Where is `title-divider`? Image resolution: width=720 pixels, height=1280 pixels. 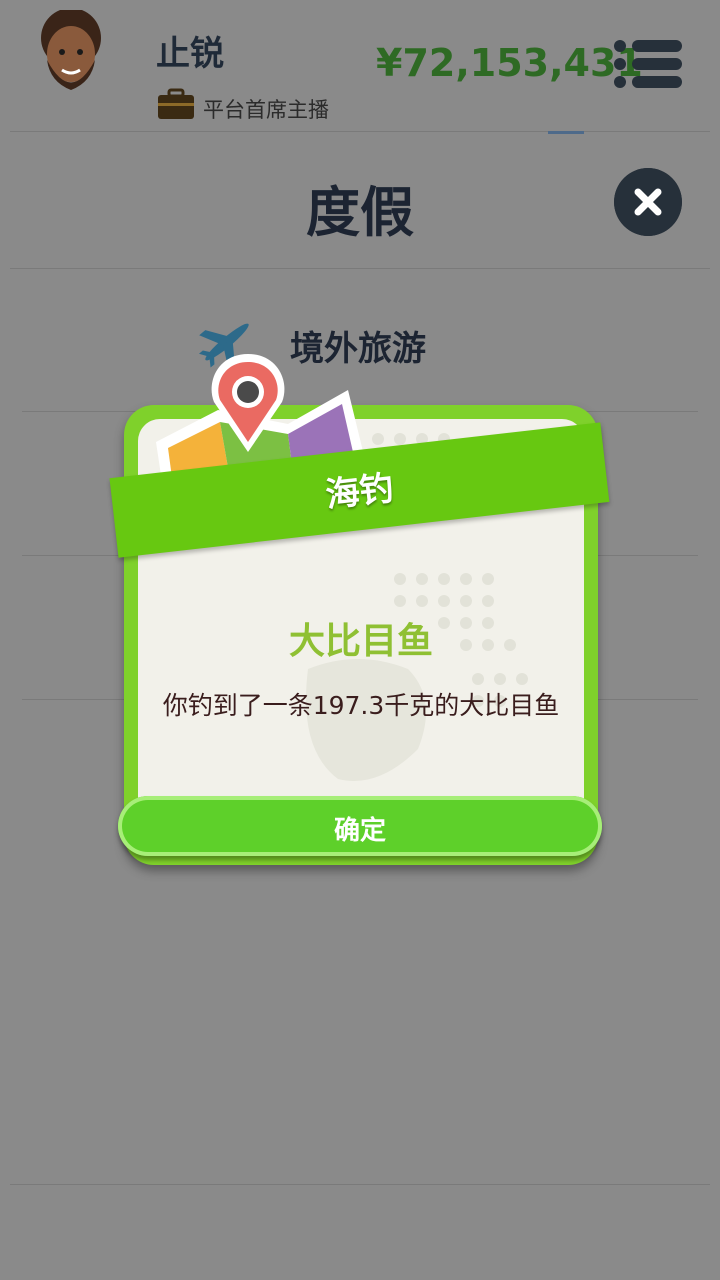
title-divider is located at coordinates (360, 268).